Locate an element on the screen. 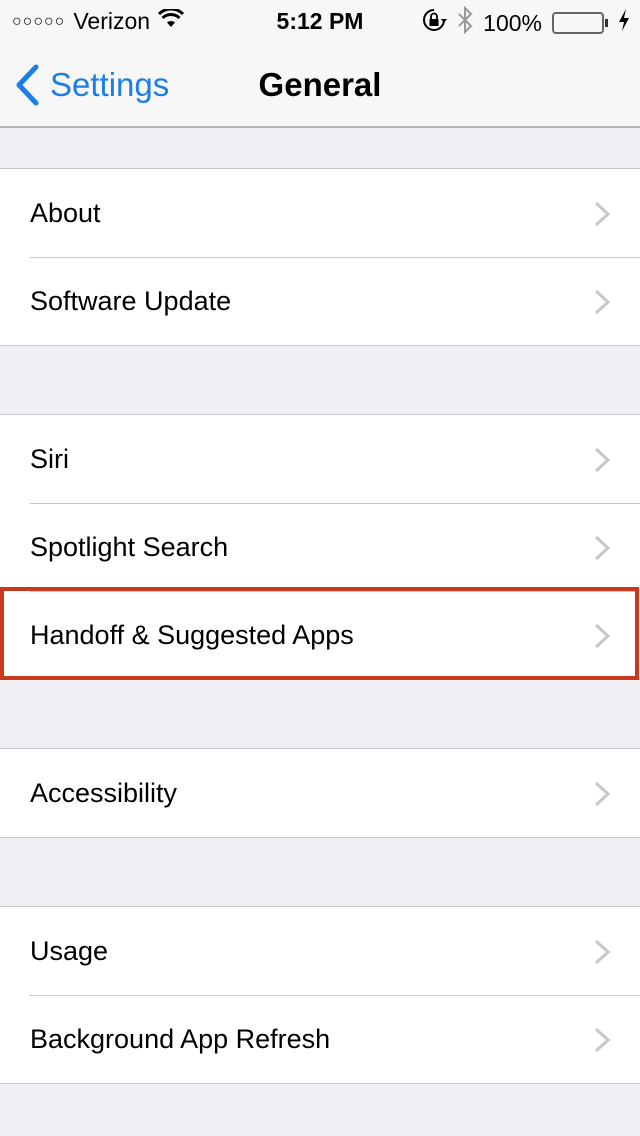 The image size is (640, 1136). list-item-software-update: Software Update is located at coordinates (320, 301).